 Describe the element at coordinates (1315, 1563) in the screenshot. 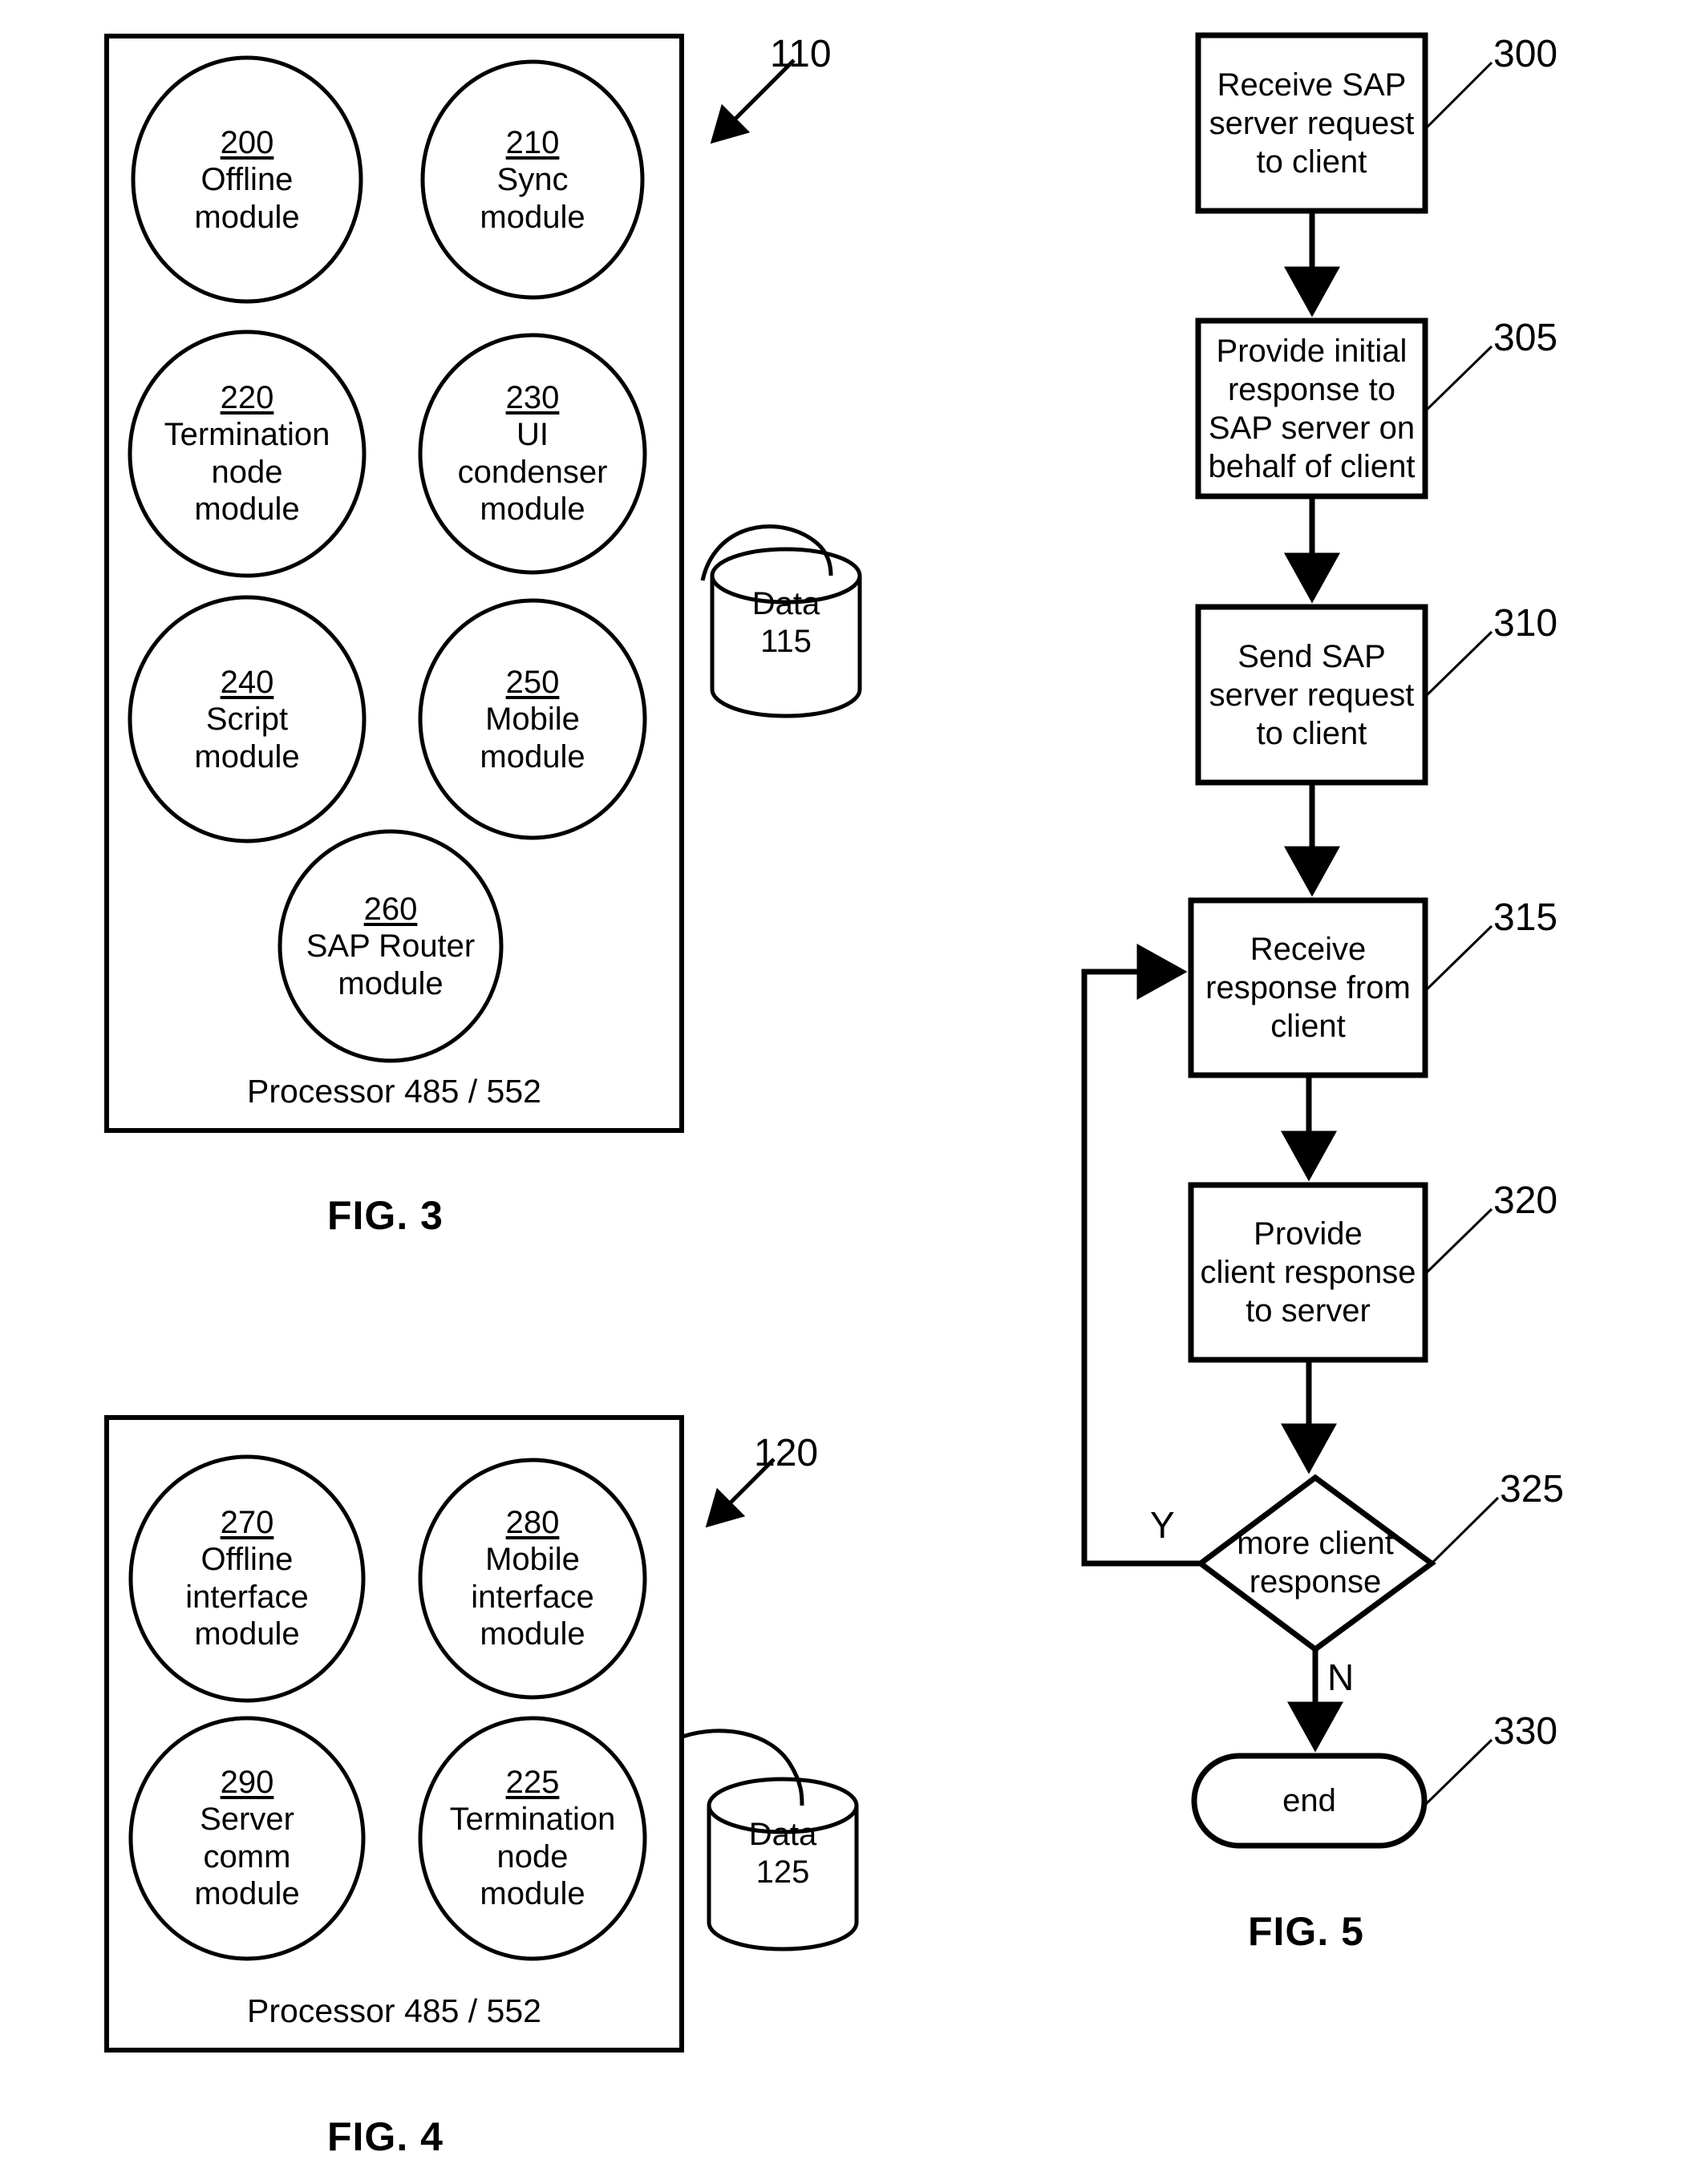

I see `flow-label-325: more client response` at that location.